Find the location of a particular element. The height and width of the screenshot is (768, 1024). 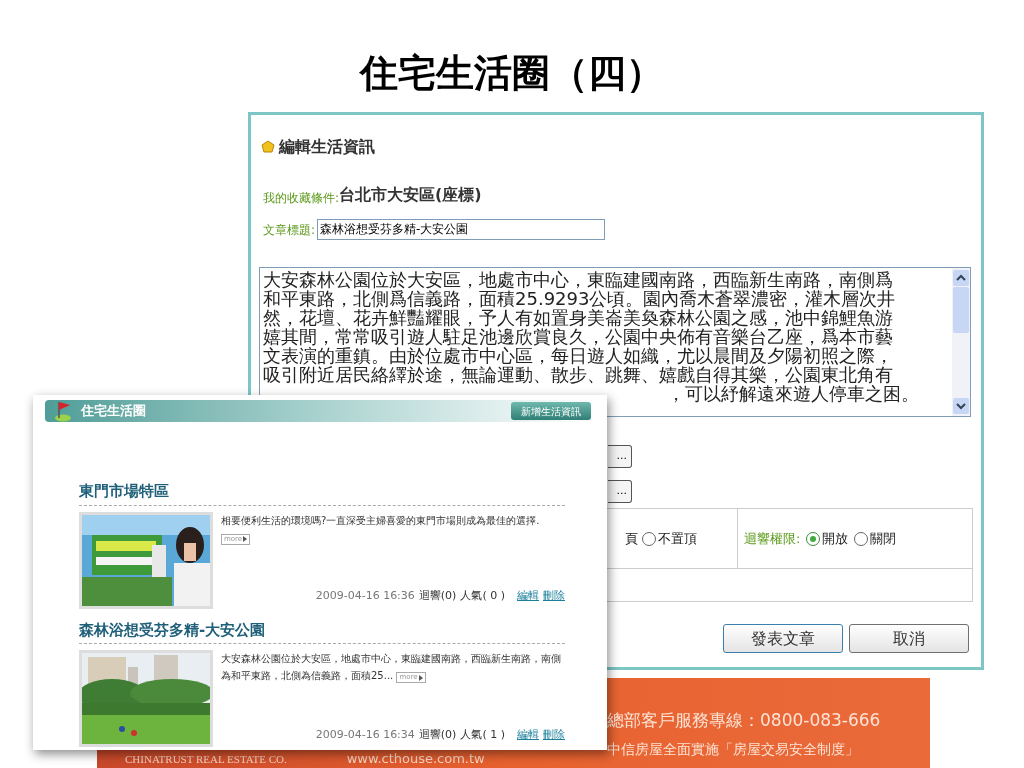

pin-option-label: 頁 is located at coordinates (631, 538).